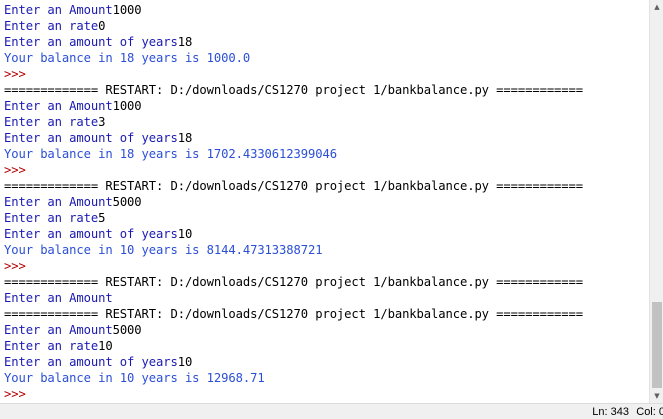  I want to click on scrollbar-thumb, so click(657, 345).